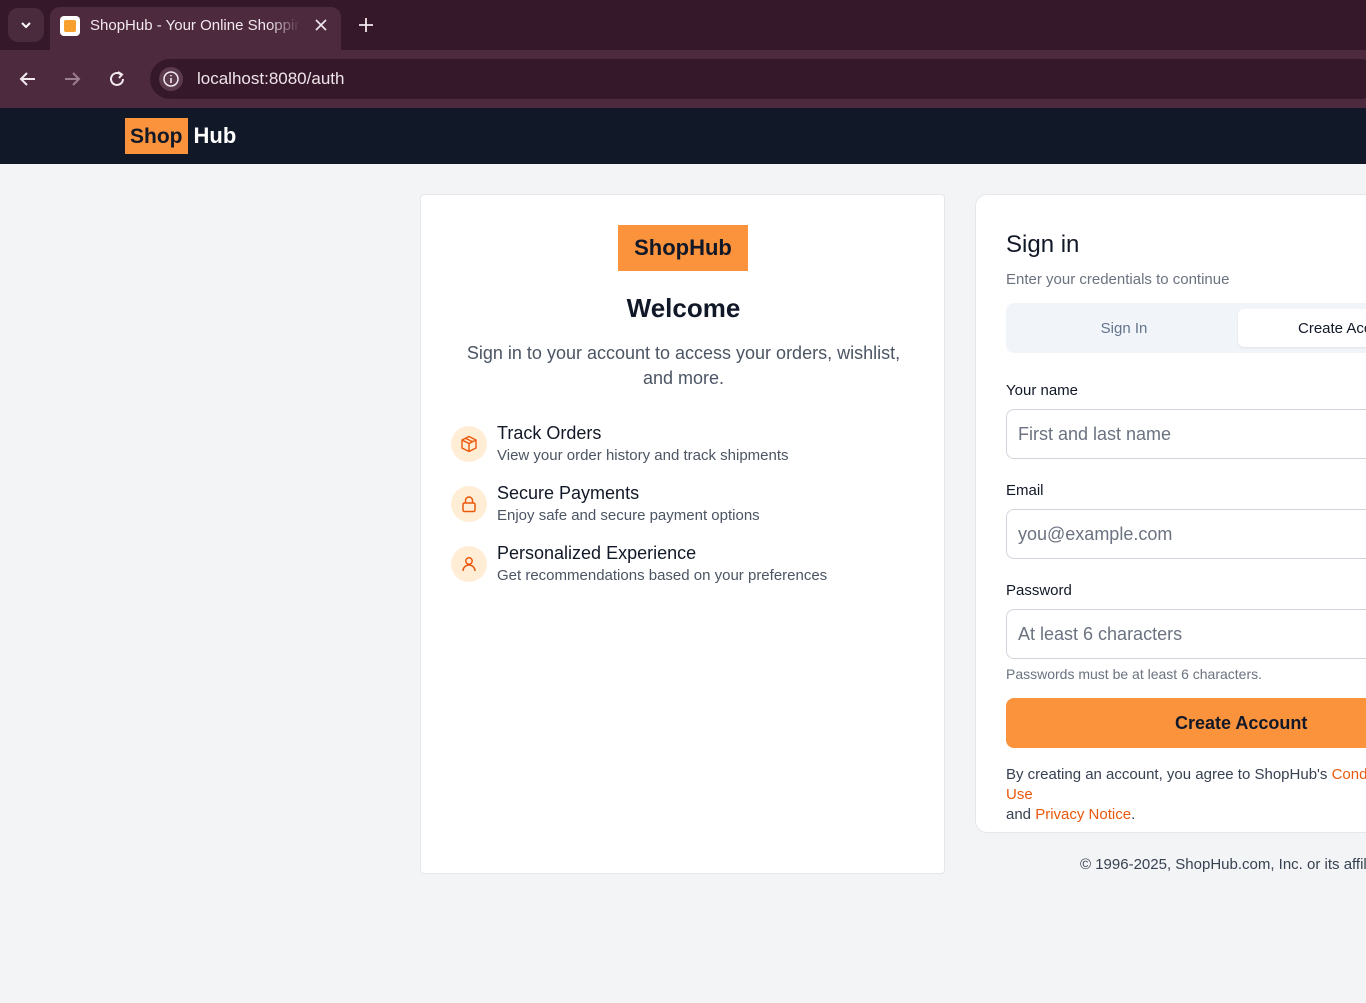 This screenshot has width=1366, height=1003. I want to click on favicon-icon, so click(70, 26).